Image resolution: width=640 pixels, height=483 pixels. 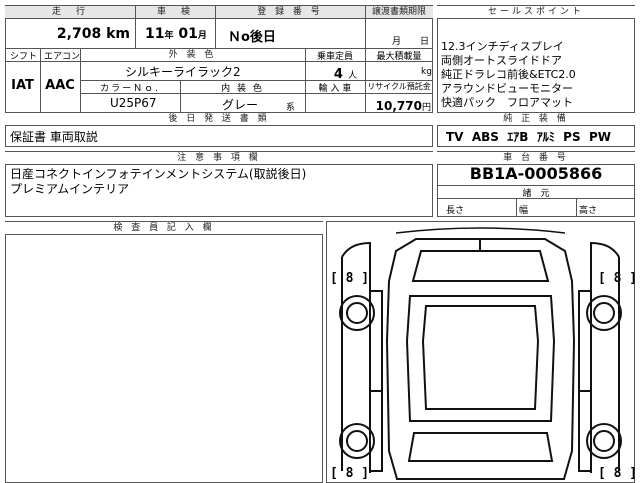 I want to click on mileage-unit: km, so click(x=118, y=34).